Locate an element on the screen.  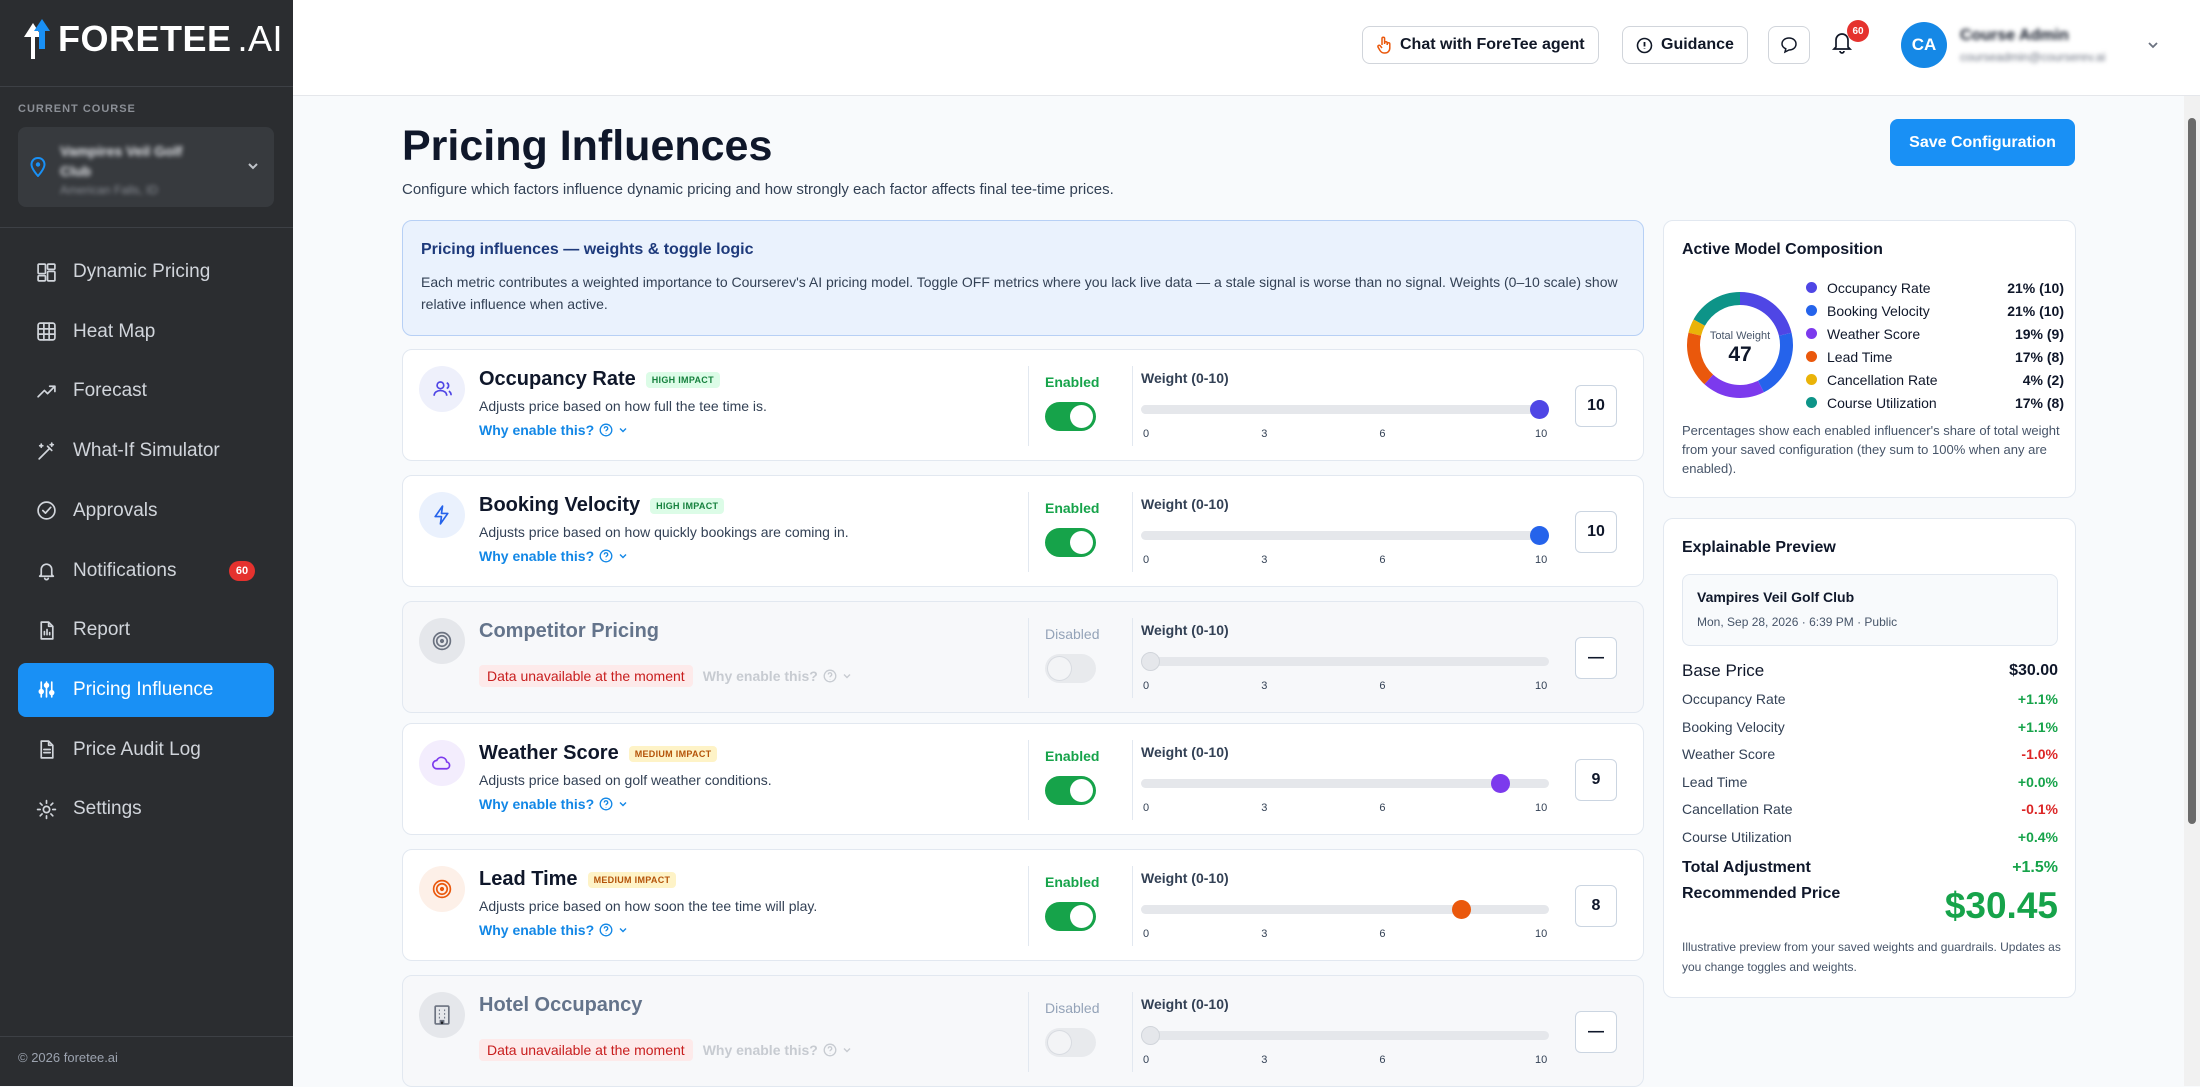
sidebar-item-settings: Settings is located at coordinates (146, 809).